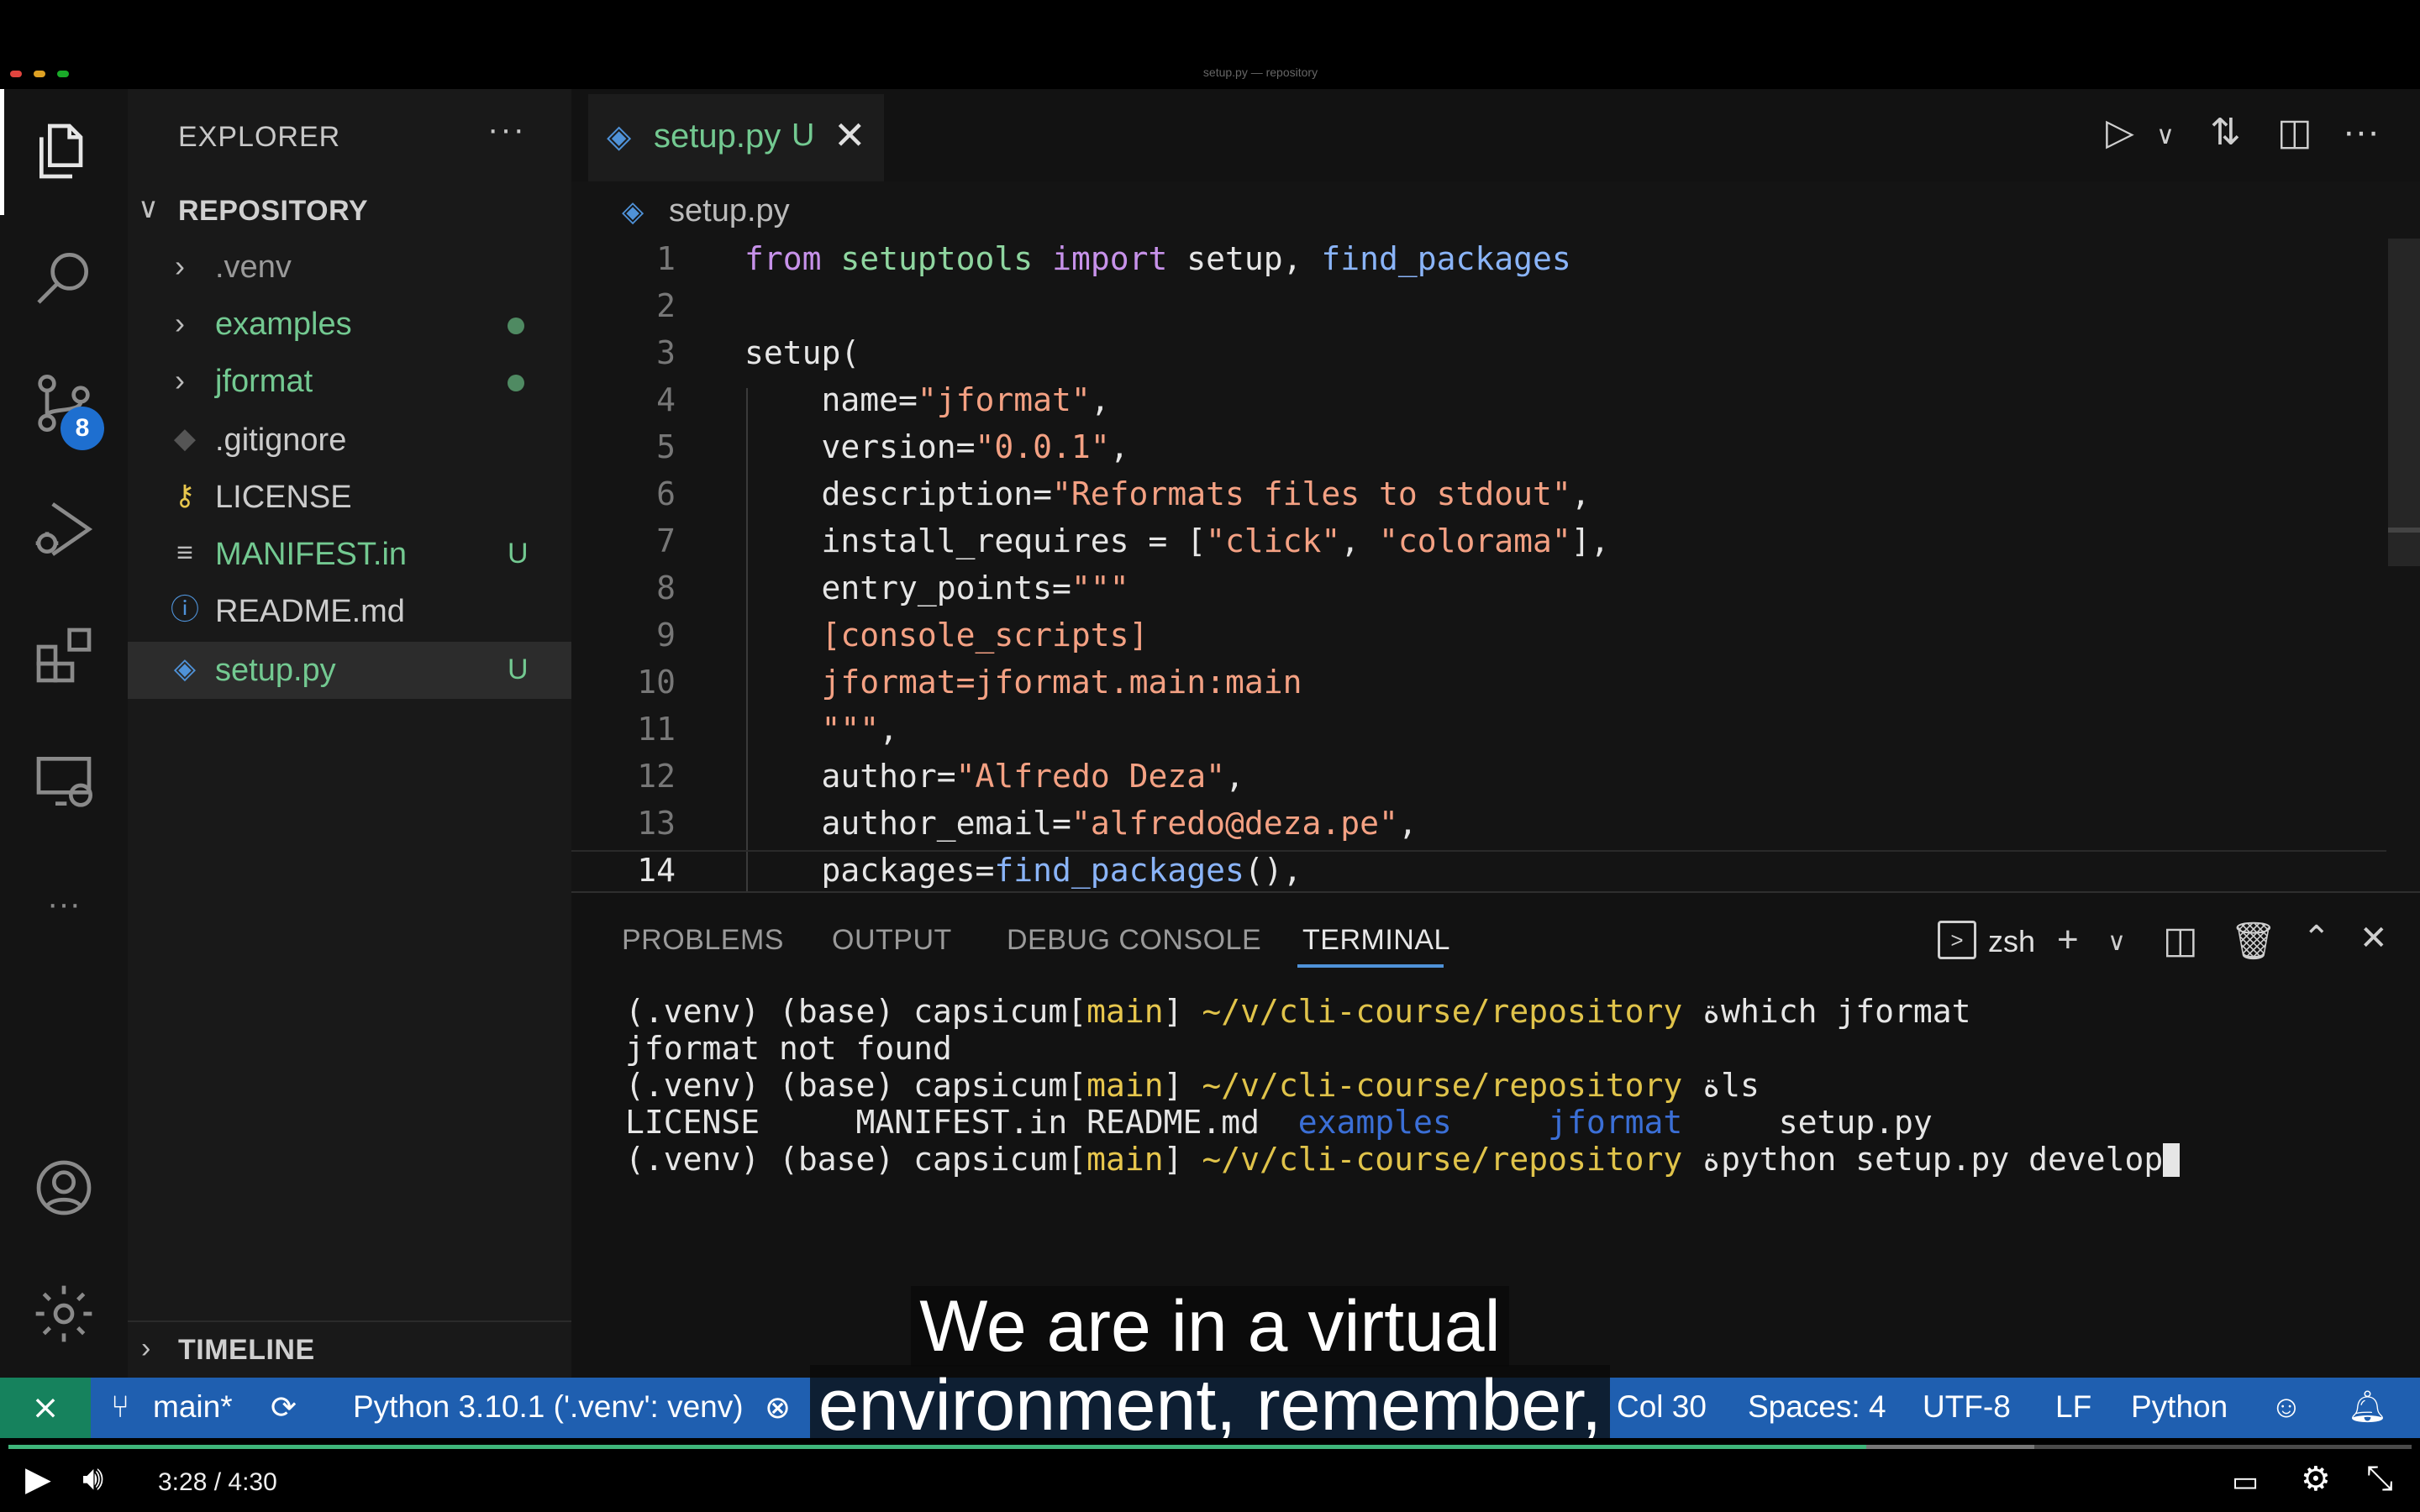  I want to click on tab-debug-console: DEBUG CONSOLE, so click(1134, 940).